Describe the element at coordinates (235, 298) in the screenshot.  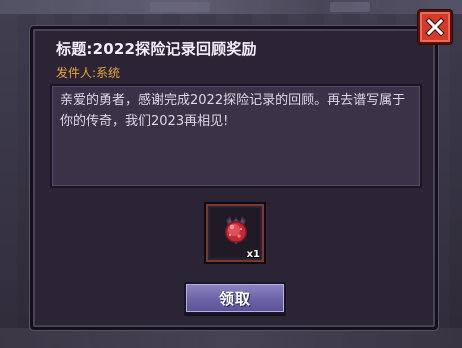
I see `claim-button: 领取` at that location.